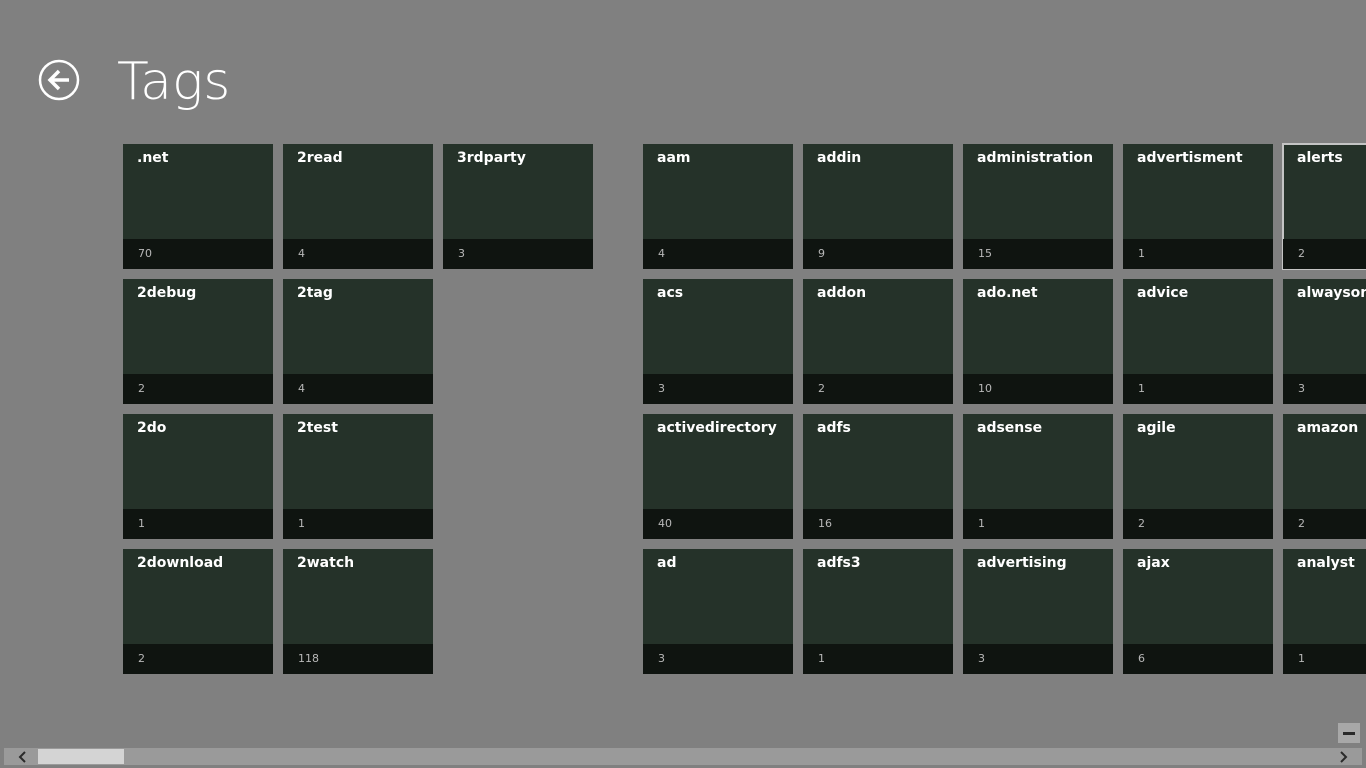  What do you see at coordinates (1153, 563) in the screenshot?
I see `tag-name: ajax` at bounding box center [1153, 563].